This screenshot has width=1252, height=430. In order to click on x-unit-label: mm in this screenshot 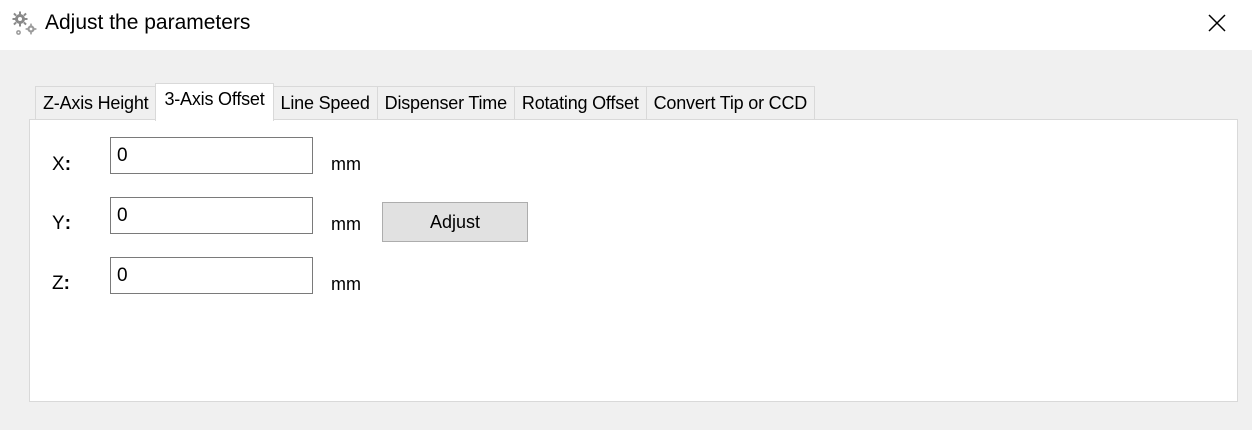, I will do `click(346, 164)`.